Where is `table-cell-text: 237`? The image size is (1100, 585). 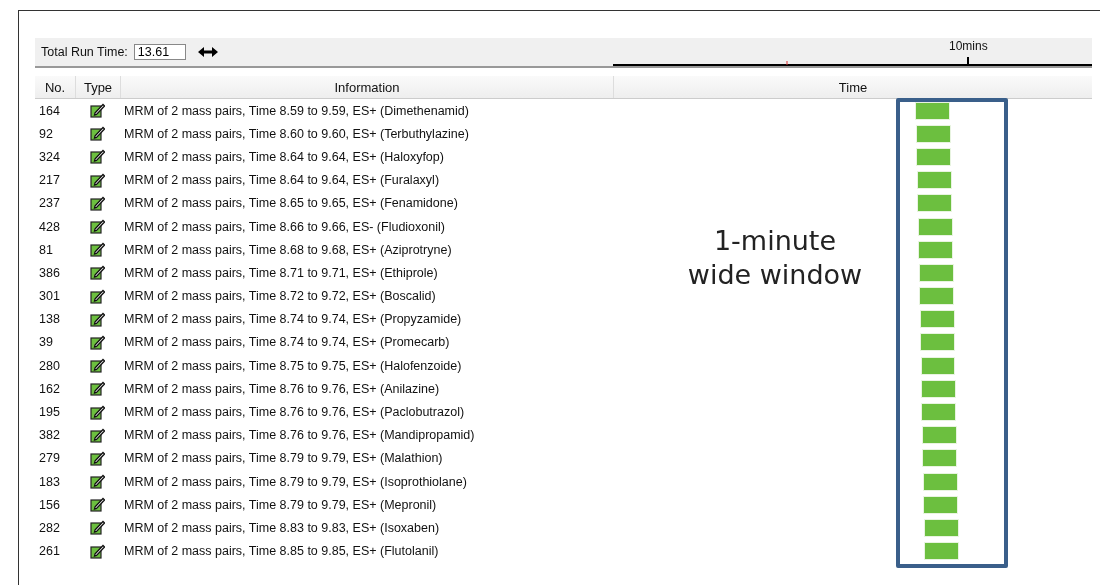
table-cell-text: 237 is located at coordinates (49, 203).